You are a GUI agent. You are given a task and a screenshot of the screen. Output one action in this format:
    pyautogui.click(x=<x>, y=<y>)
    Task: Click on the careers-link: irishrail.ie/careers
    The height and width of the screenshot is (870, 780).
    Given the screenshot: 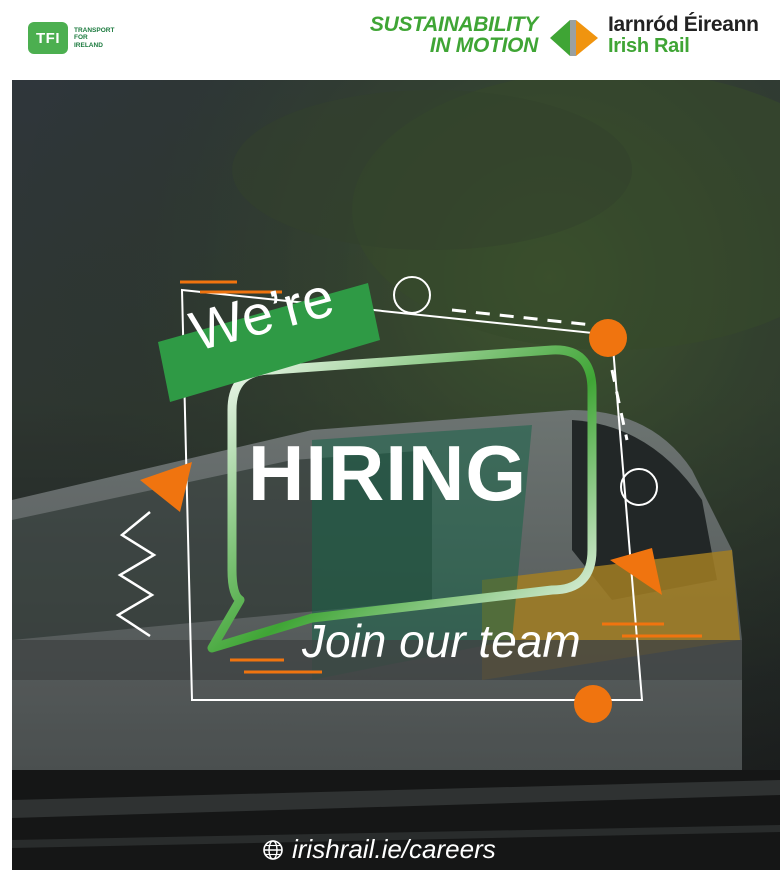 What is the action you would take?
    pyautogui.click(x=379, y=849)
    